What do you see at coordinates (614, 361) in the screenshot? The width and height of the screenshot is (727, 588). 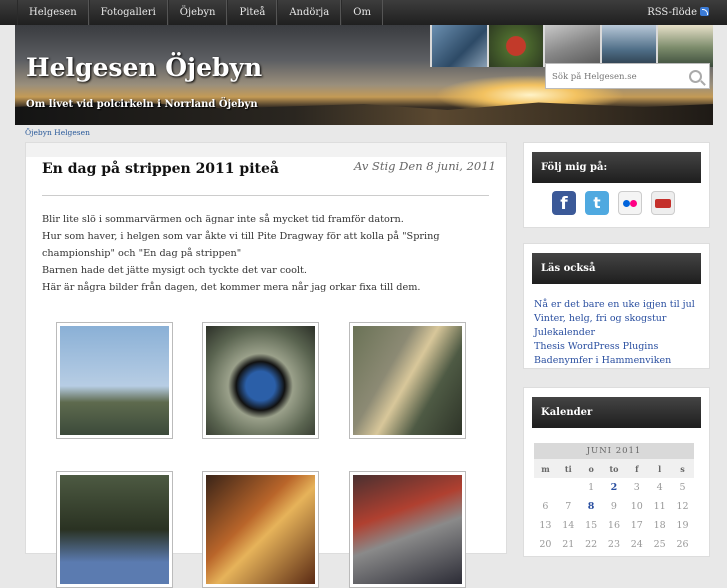 I see `read-also-link: Badenymfer i Hammenviken` at bounding box center [614, 361].